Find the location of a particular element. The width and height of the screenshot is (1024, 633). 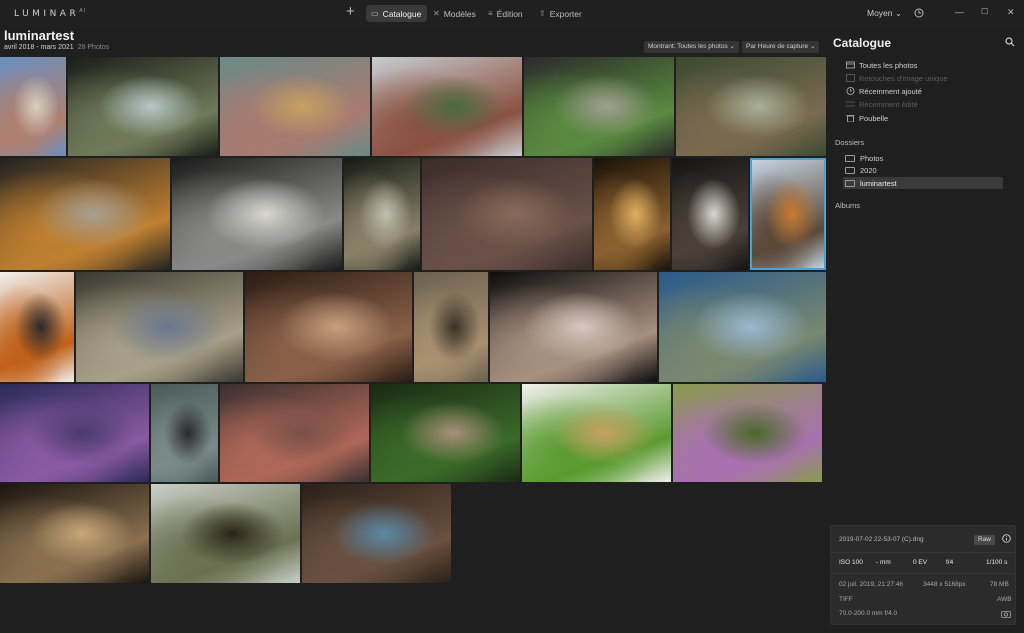

lens-info: 70.0-200.0 mm f/4.0 is located at coordinates (868, 613).